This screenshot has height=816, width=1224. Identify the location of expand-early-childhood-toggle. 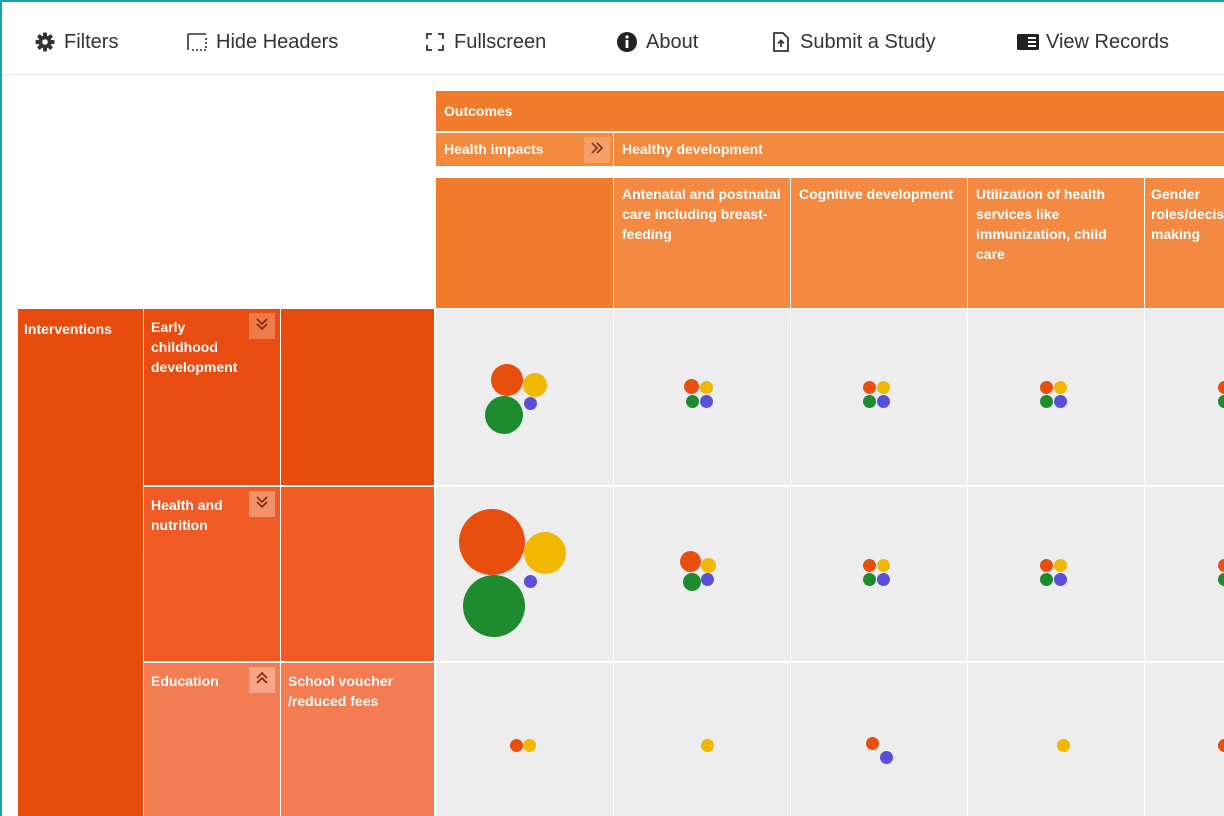
(262, 326).